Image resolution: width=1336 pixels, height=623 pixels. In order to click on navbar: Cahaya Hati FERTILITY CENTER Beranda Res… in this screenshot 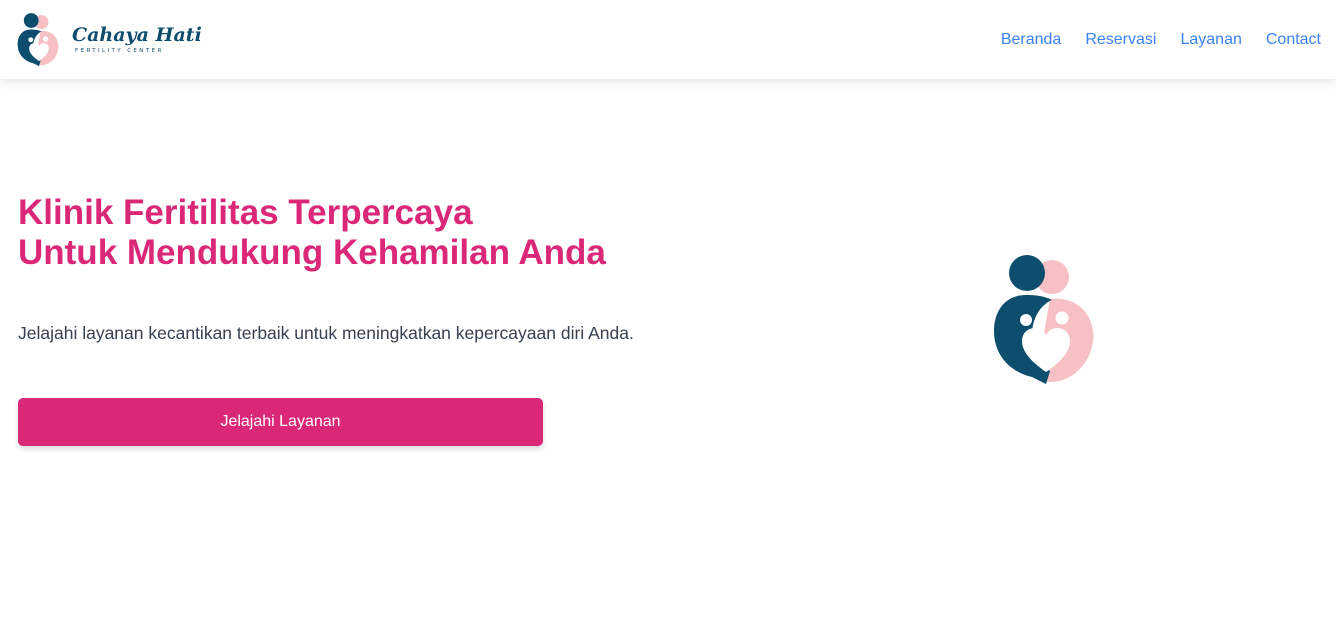, I will do `click(668, 39)`.